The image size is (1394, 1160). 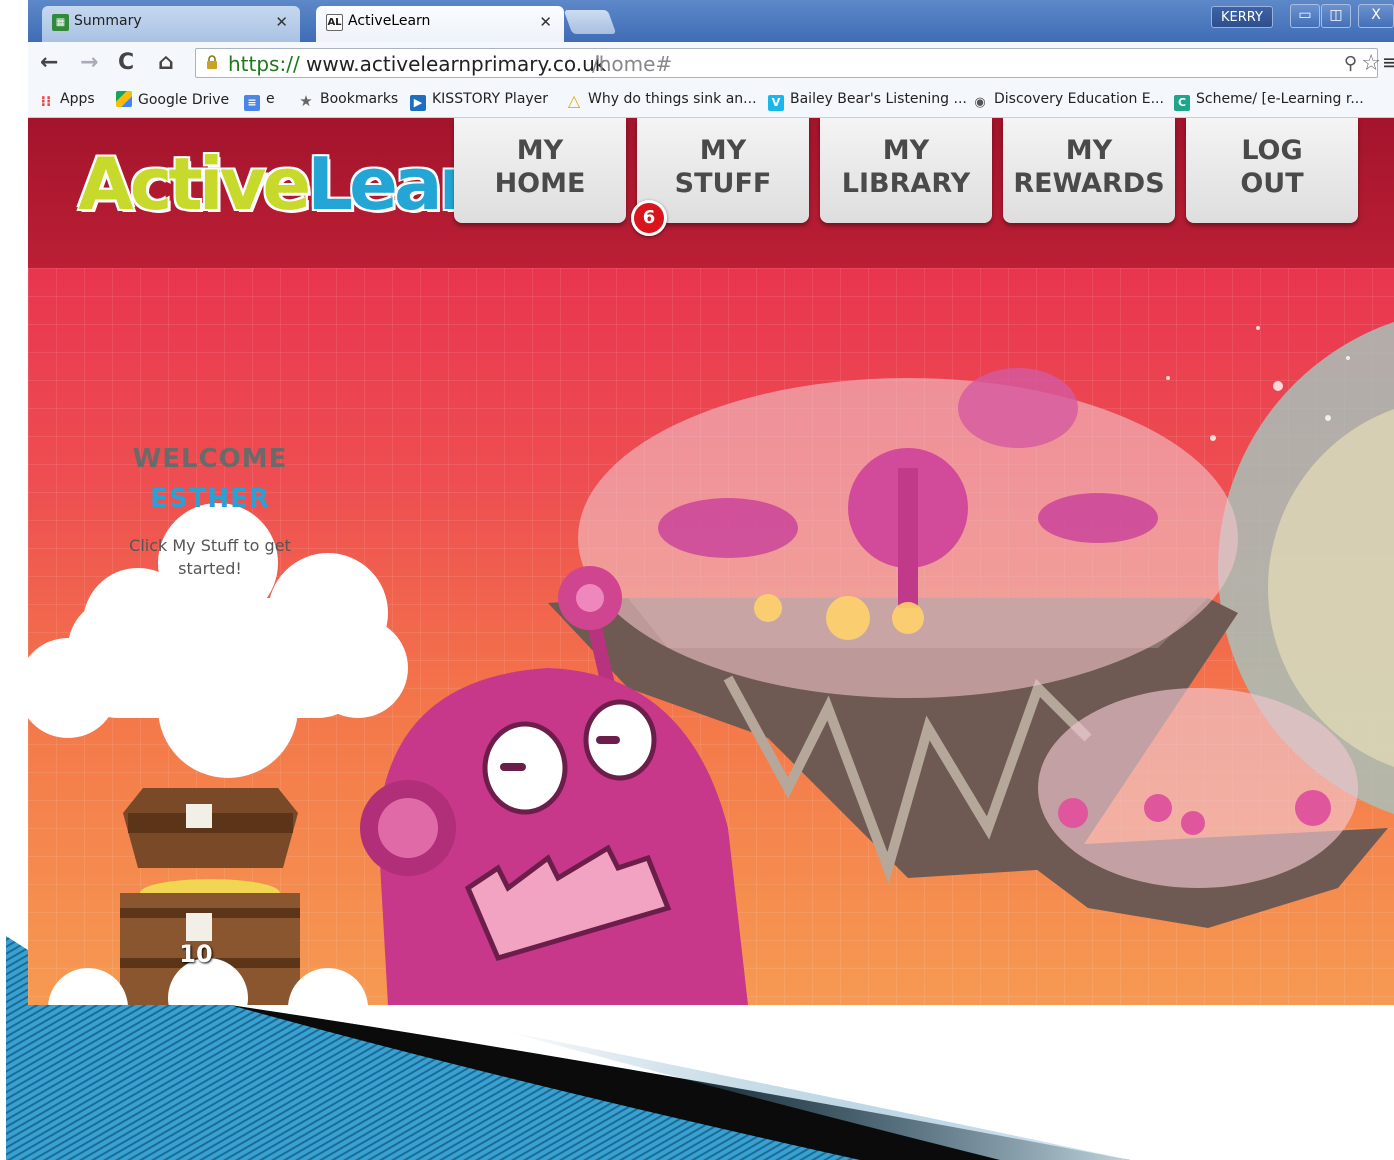 What do you see at coordinates (89, 62) in the screenshot?
I see `forward-arrow-icon: →` at bounding box center [89, 62].